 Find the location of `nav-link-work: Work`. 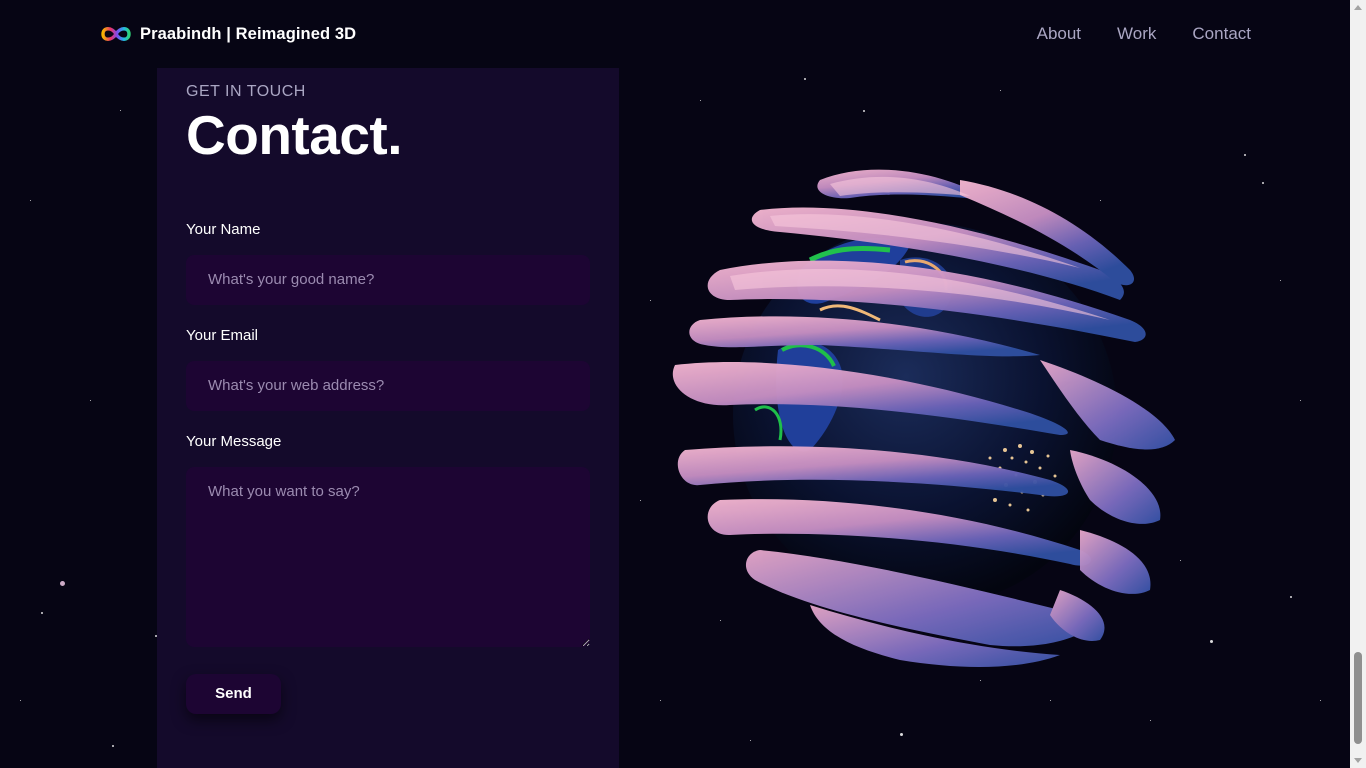

nav-link-work: Work is located at coordinates (1136, 34).